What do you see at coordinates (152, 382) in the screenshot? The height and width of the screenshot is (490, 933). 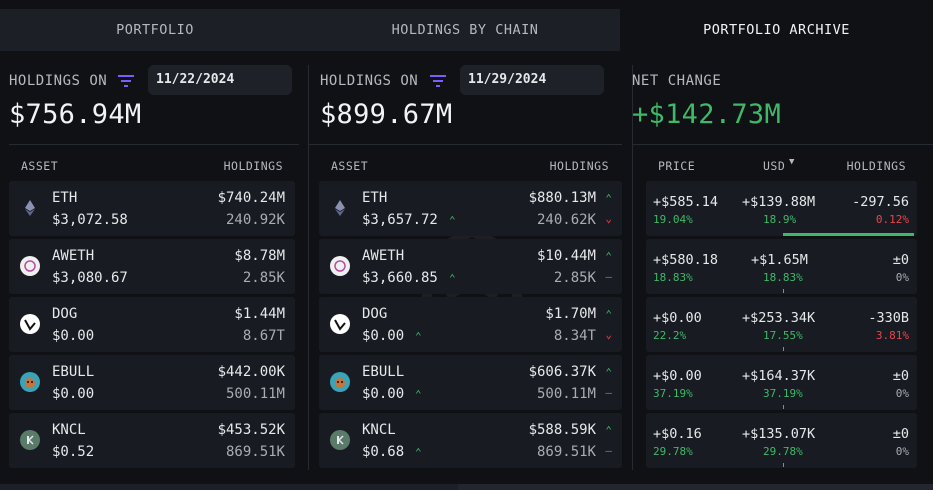 I see `table-row: EBULL $0.00 $442.00K 500.11M` at bounding box center [152, 382].